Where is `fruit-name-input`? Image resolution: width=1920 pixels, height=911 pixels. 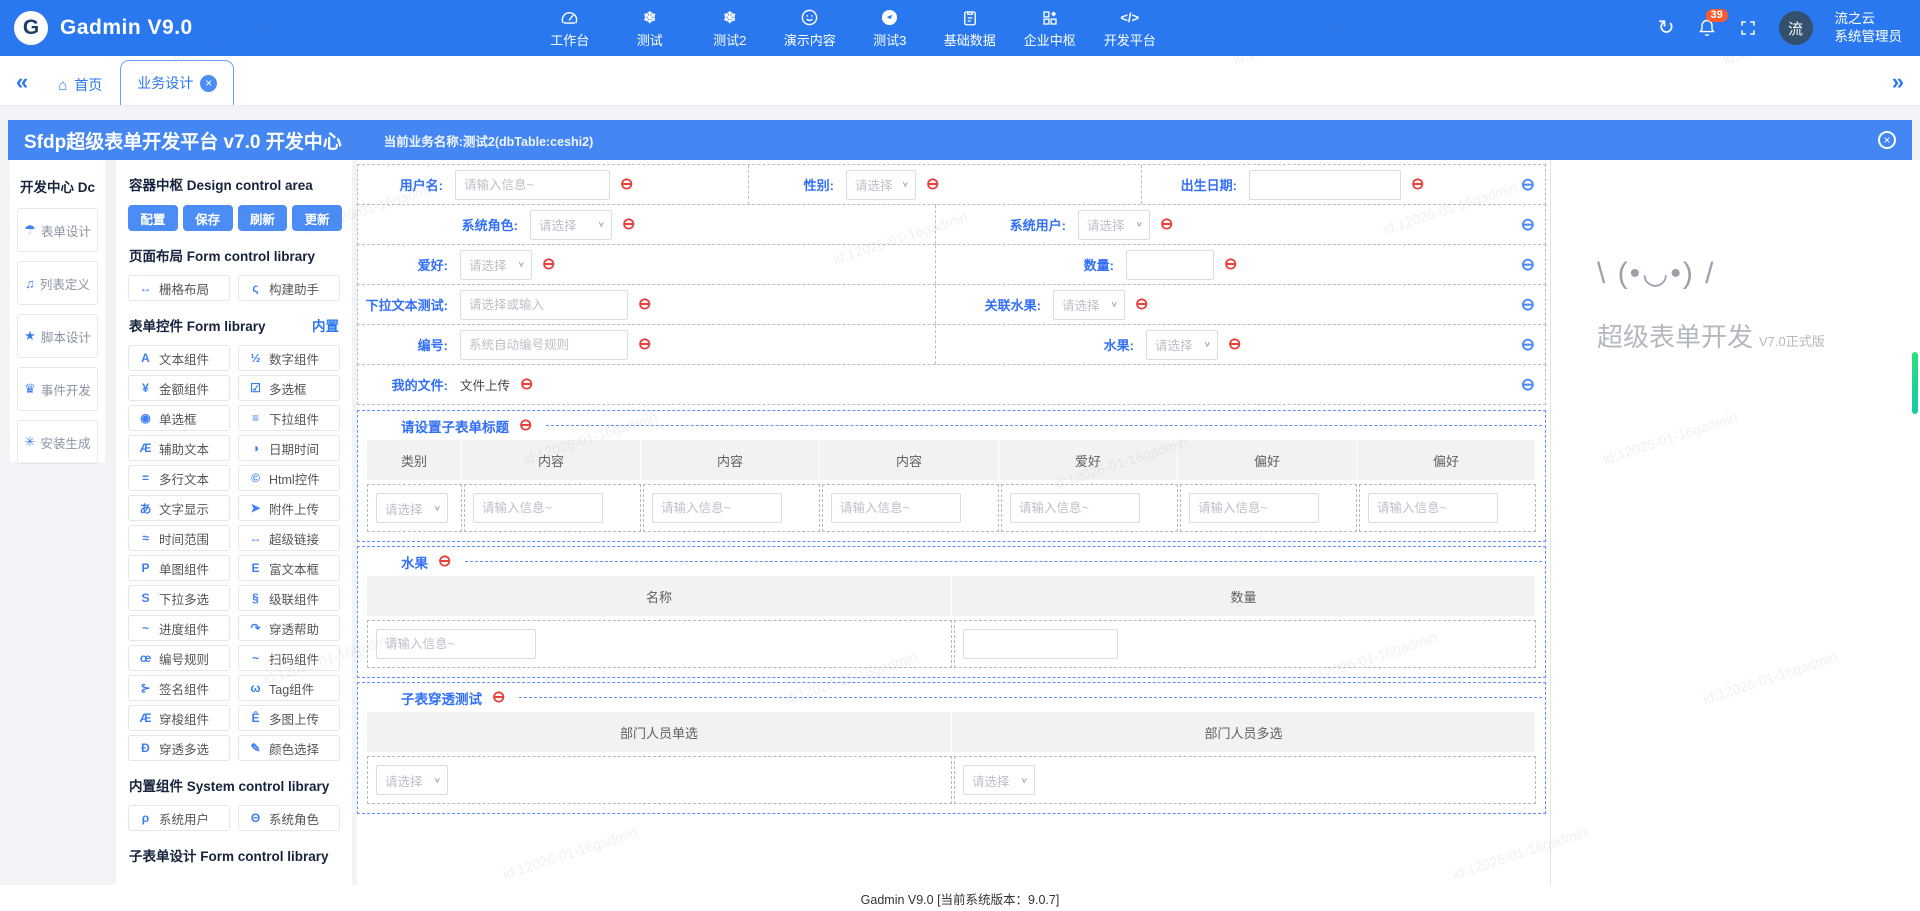
fruit-name-input is located at coordinates (456, 644).